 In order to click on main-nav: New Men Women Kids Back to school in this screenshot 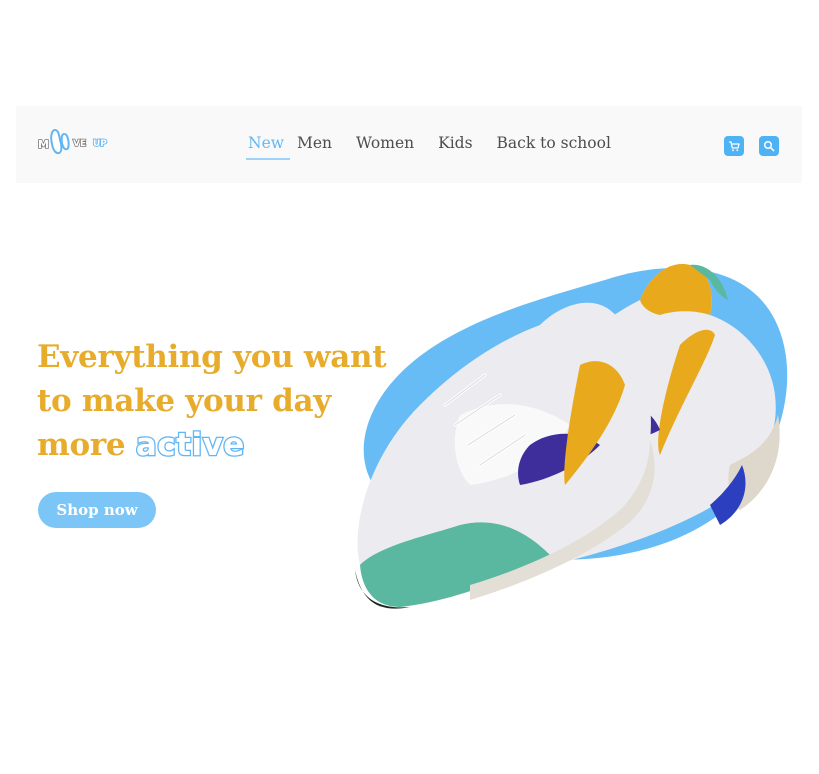, I will do `click(440, 144)`.